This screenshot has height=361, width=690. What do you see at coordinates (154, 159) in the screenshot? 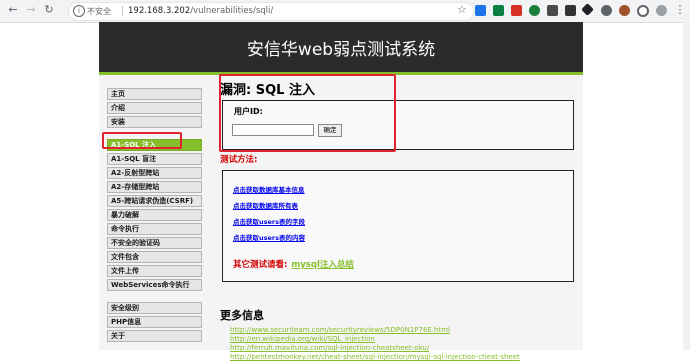
I see `menu-item-sql-blind: A1-SQL 盲注` at bounding box center [154, 159].